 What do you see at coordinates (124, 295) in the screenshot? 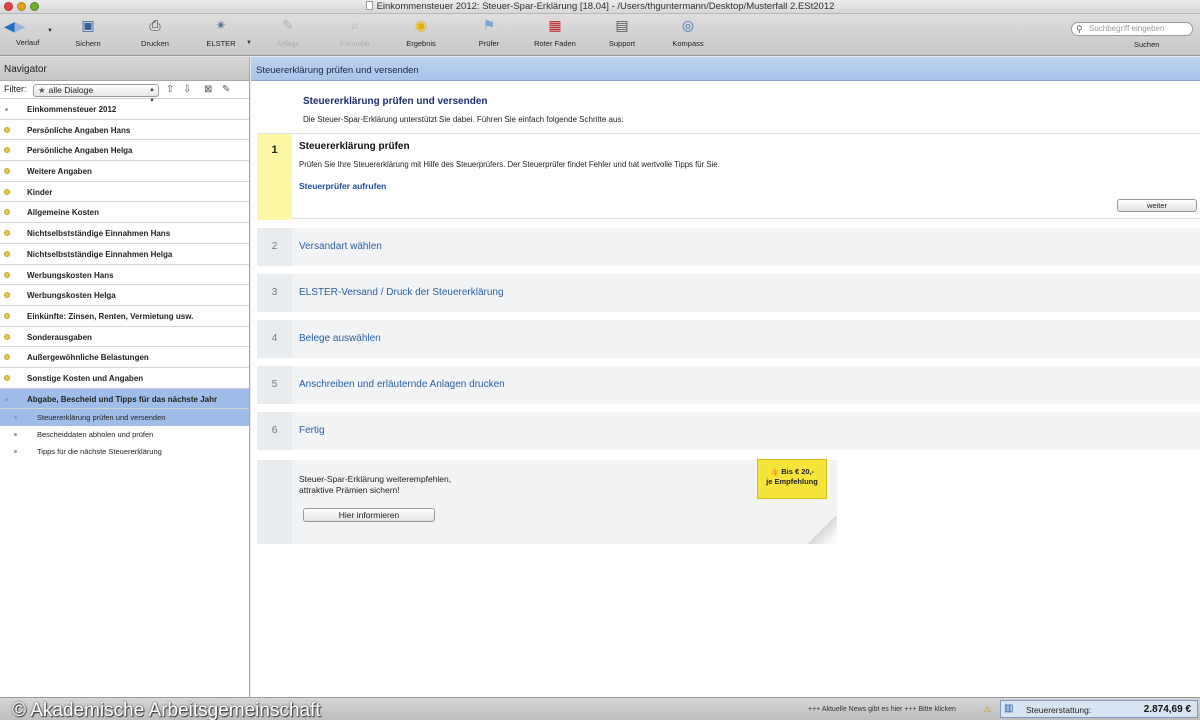
I see `nav-item-werbungskosten-helga: Werbungskosten Helga` at bounding box center [124, 295].